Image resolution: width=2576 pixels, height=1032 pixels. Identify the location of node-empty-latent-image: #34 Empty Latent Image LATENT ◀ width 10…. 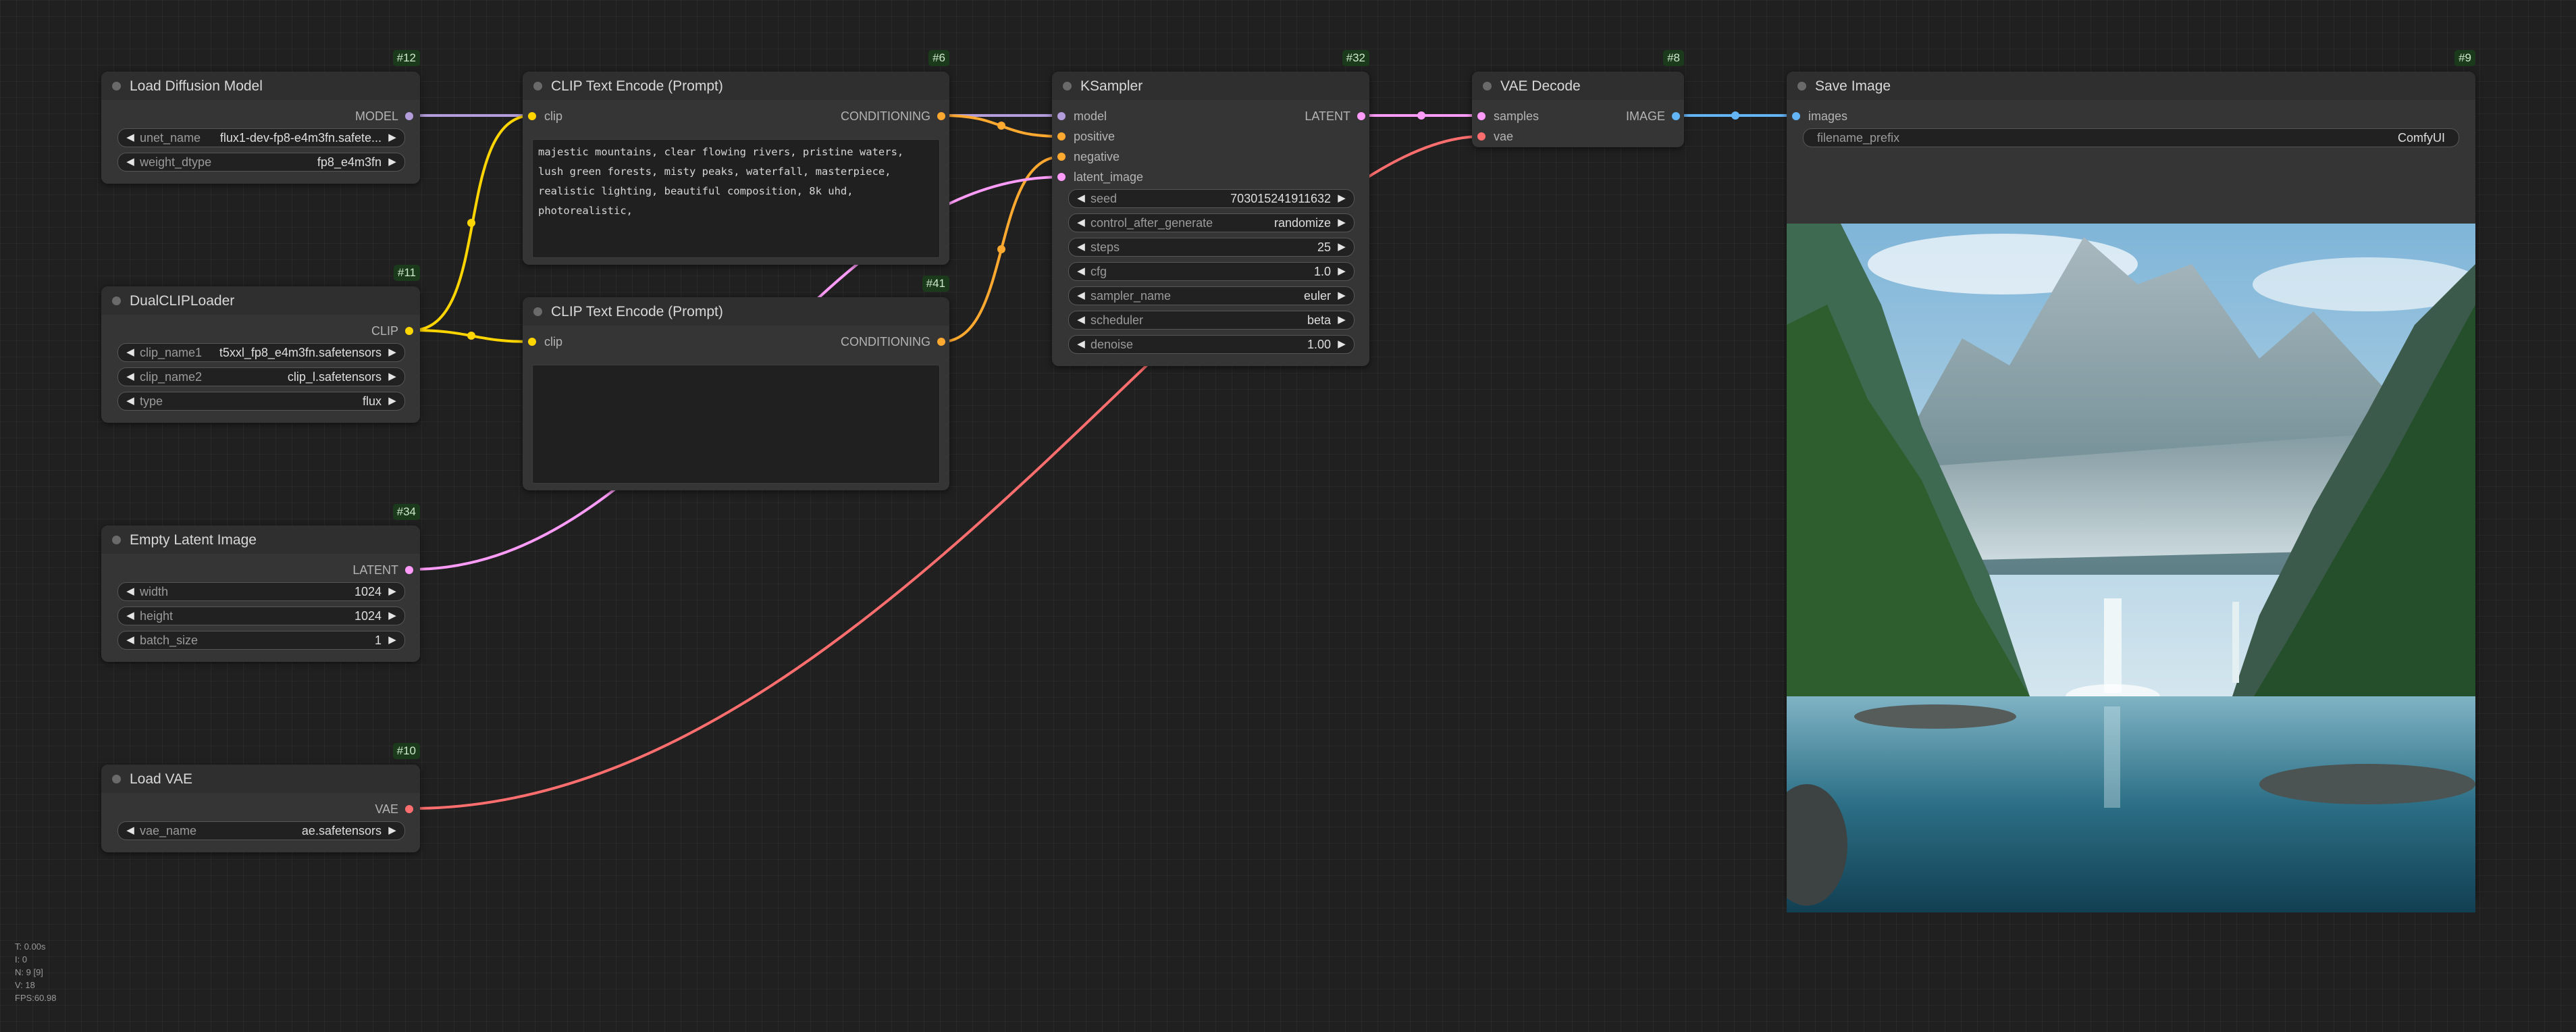
(260, 583).